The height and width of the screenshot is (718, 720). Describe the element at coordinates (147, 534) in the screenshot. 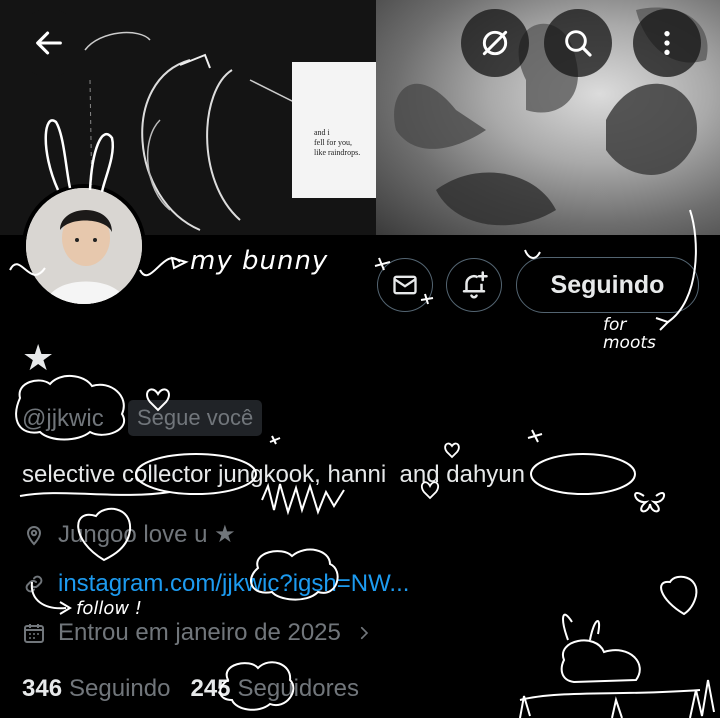

I see `location-text: Jungoo love u ★` at that location.